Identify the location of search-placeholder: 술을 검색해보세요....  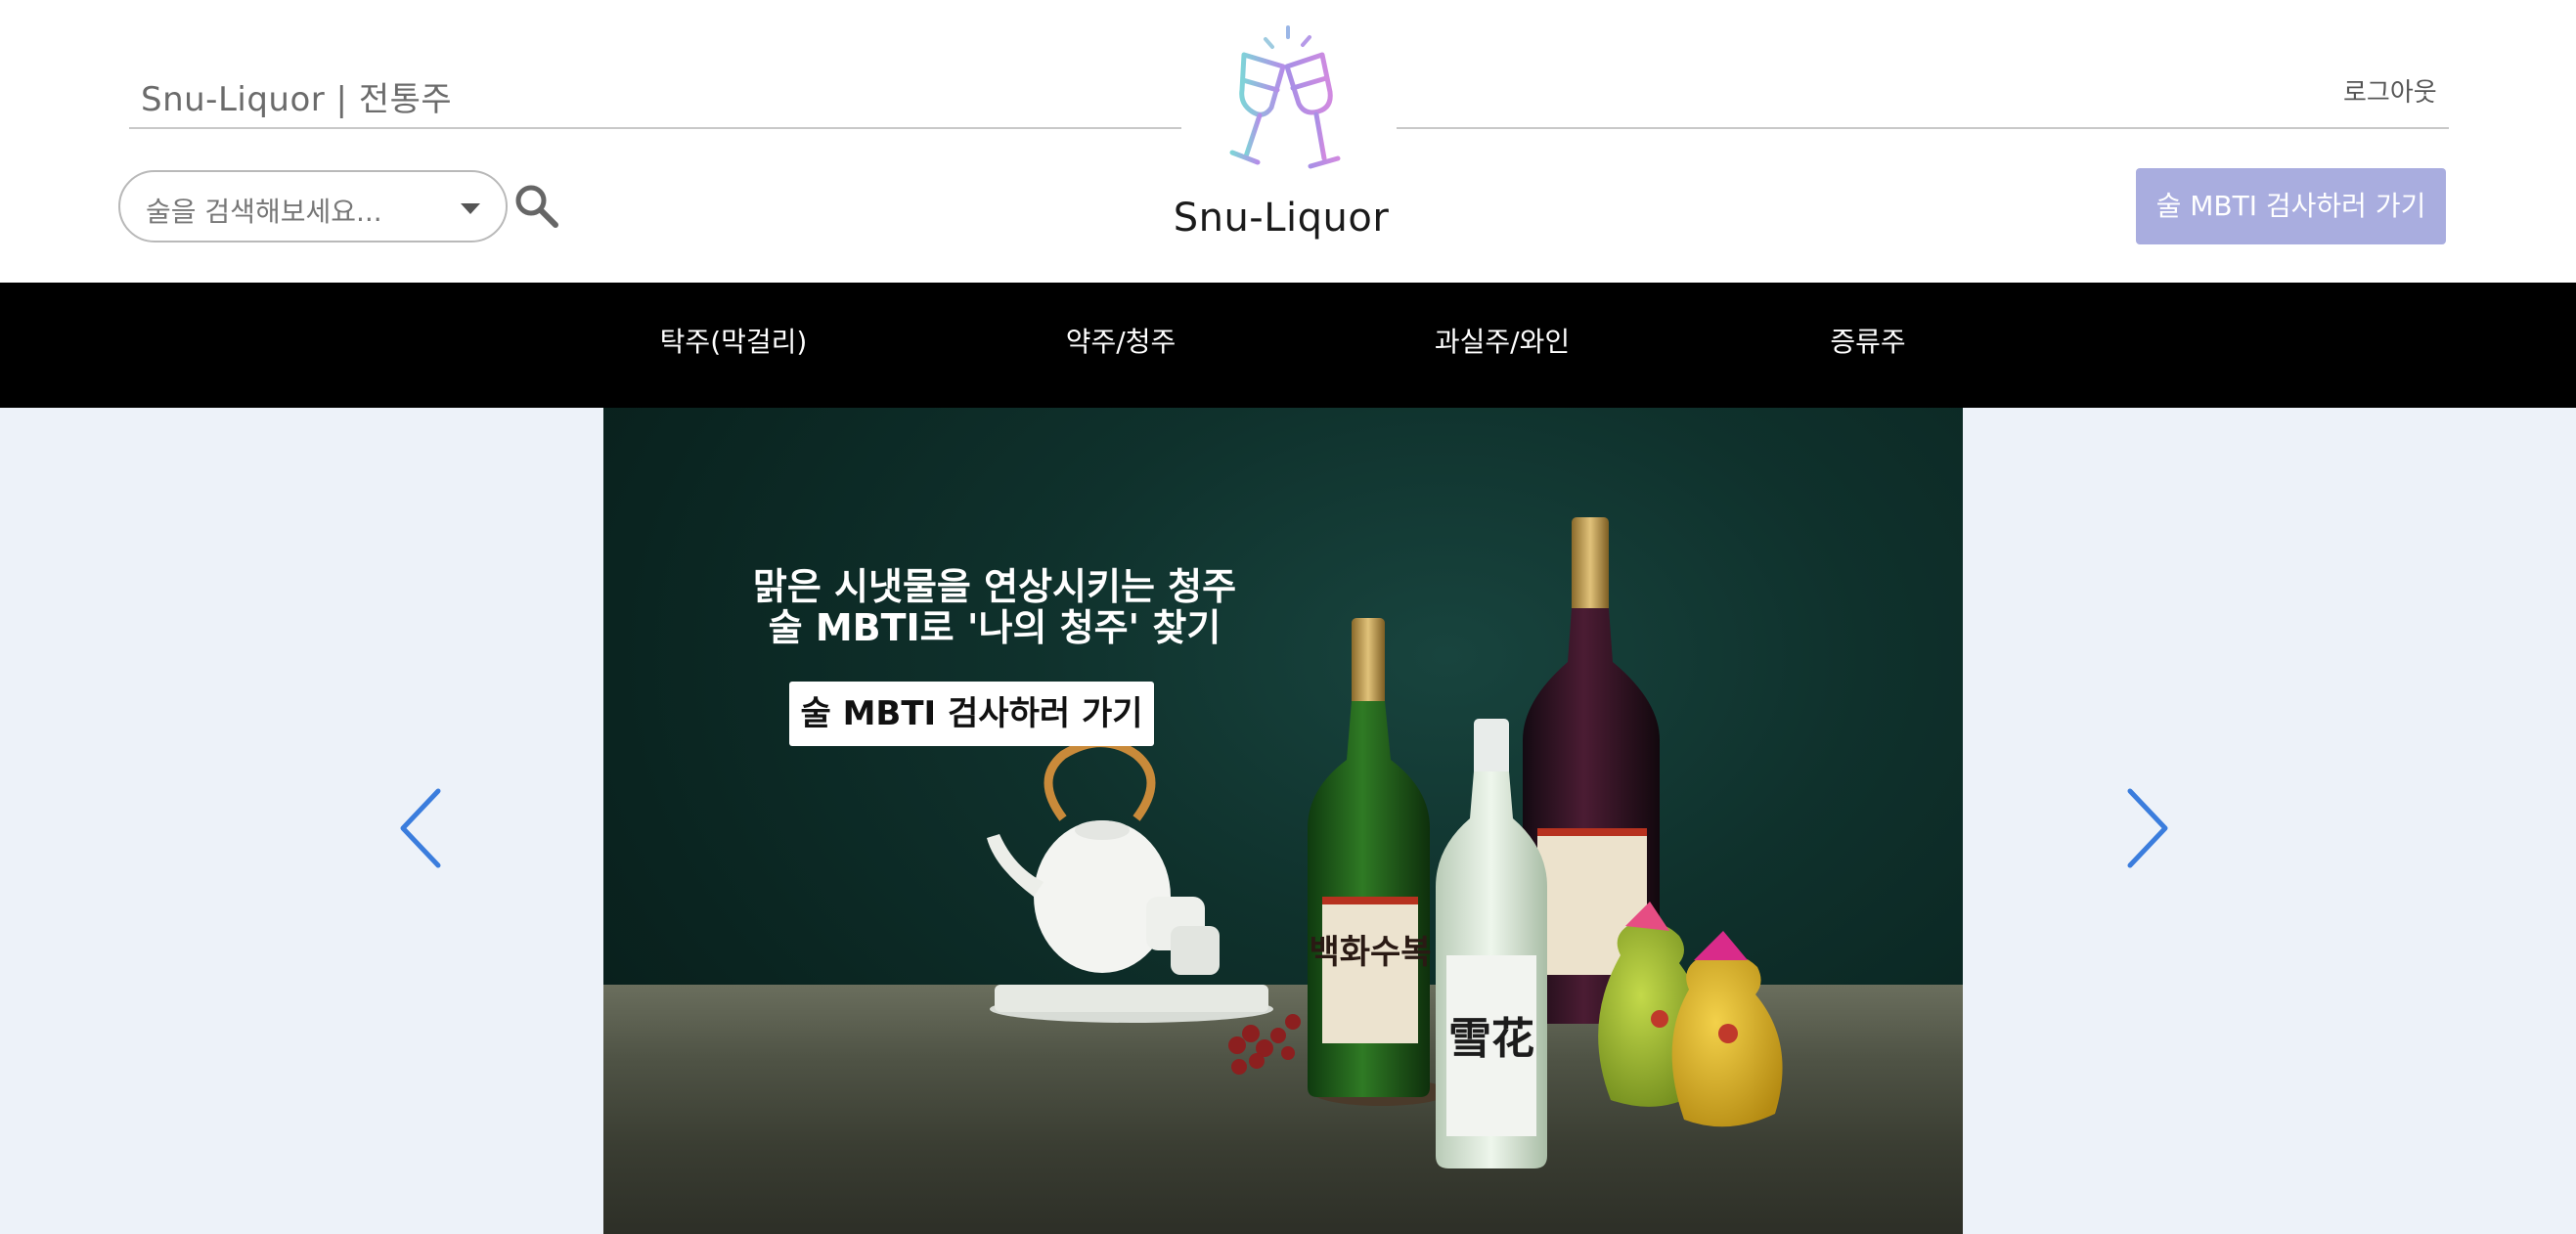
(264, 212).